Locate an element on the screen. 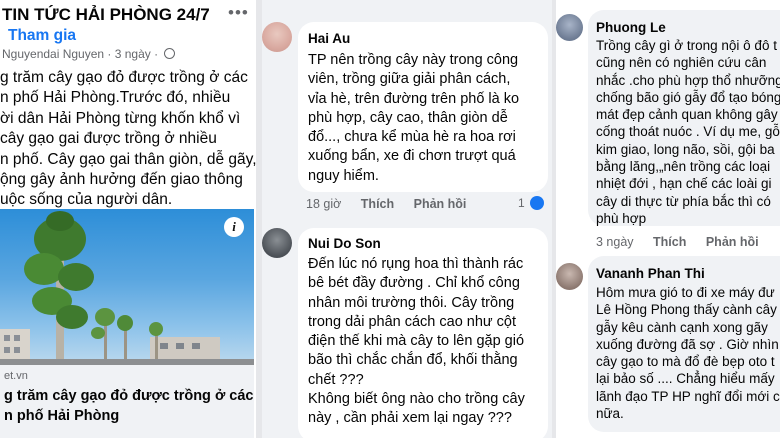 This screenshot has width=780, height=438. comment-line: trong dải phân cách cao như cột is located at coordinates (412, 321).